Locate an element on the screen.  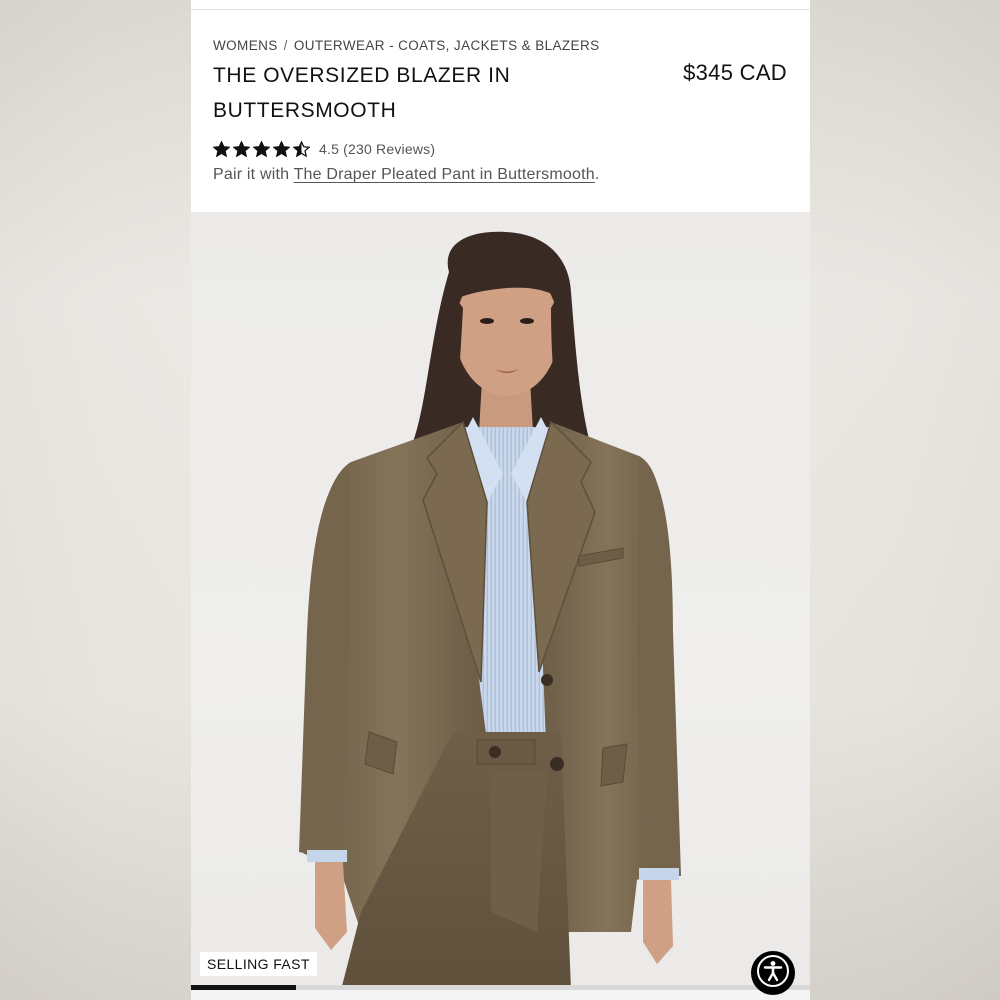
rating-text: 4.5 (230 Reviews) is located at coordinates (377, 149).